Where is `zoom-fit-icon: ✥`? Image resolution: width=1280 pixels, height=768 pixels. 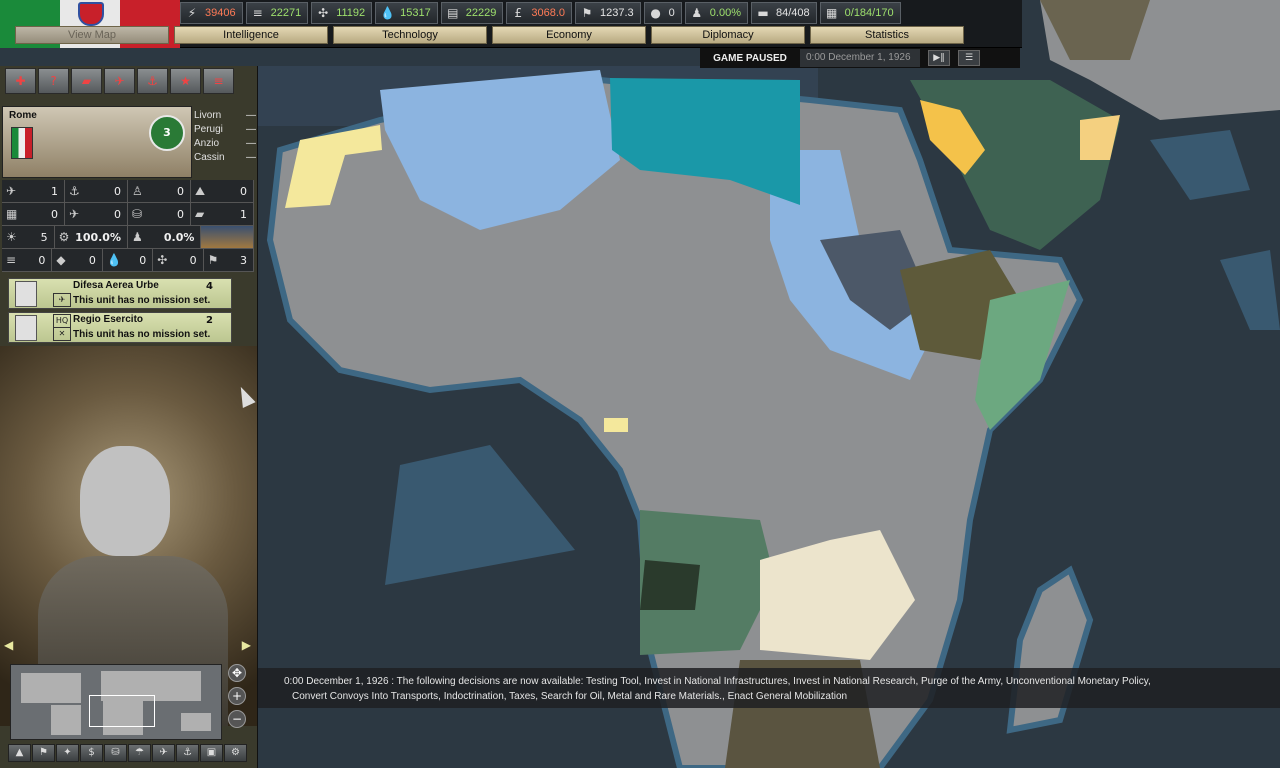
zoom-fit-icon: ✥ is located at coordinates (237, 673).